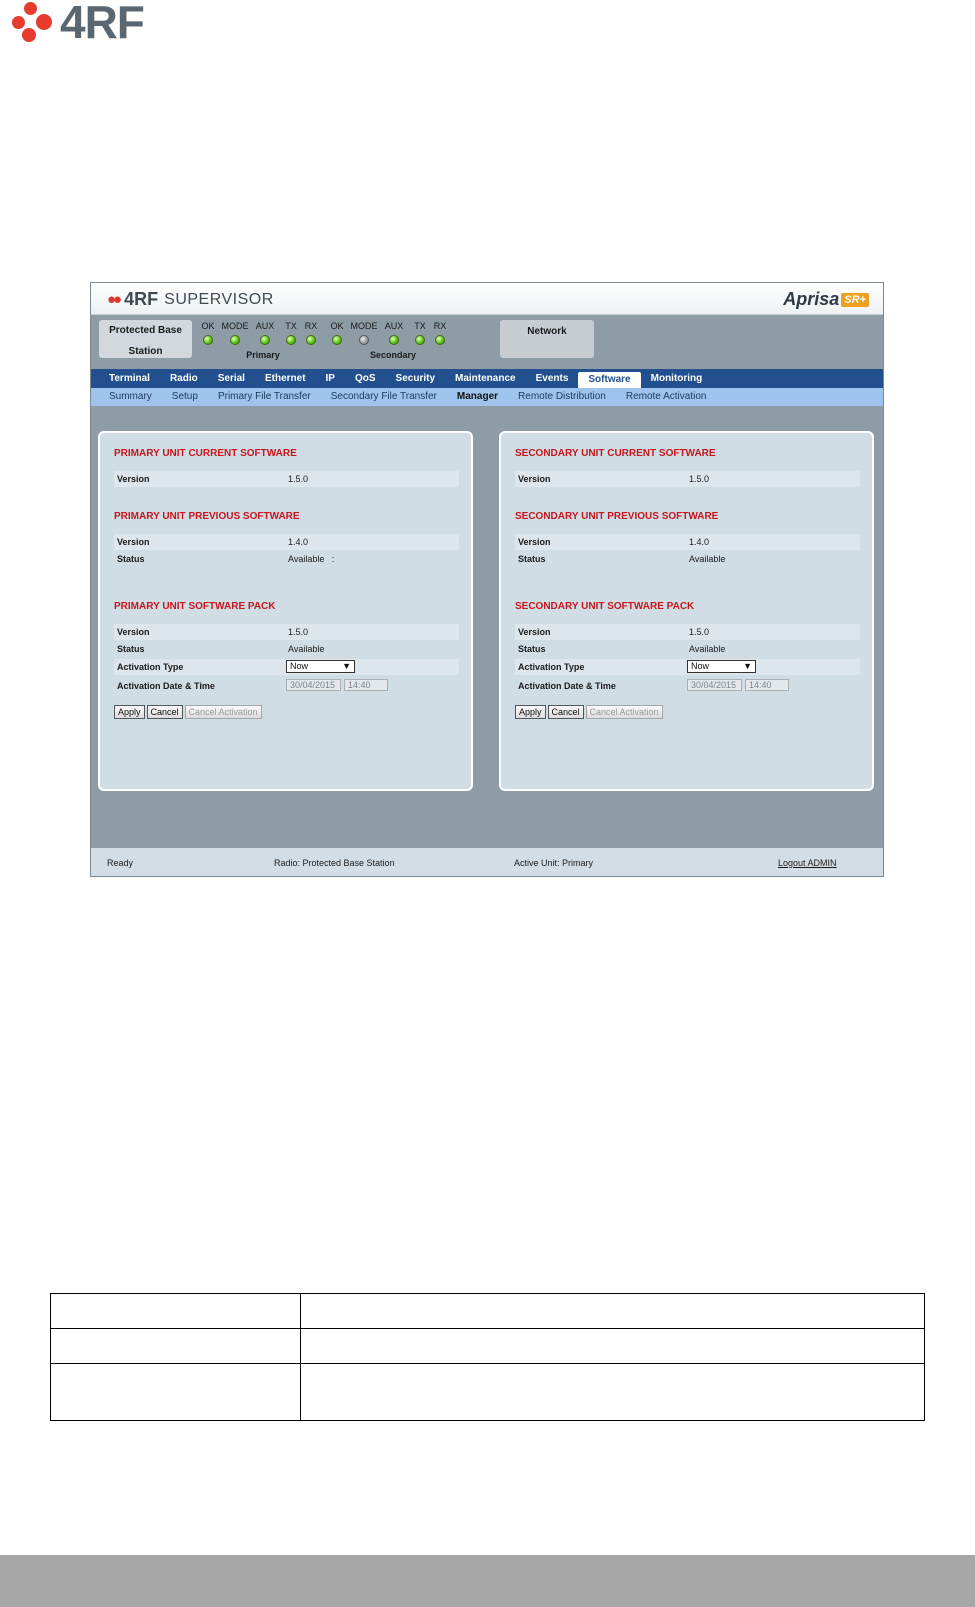 The image size is (975, 1607). Describe the element at coordinates (231, 378) in the screenshot. I see `tab-serial: Serial` at that location.